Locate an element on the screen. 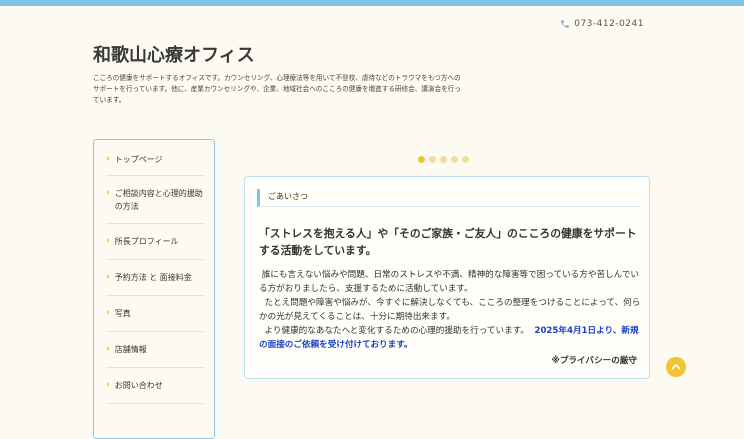 This screenshot has height=439, width=744. sidebar-item-label: お問い合わせ is located at coordinates (138, 385).